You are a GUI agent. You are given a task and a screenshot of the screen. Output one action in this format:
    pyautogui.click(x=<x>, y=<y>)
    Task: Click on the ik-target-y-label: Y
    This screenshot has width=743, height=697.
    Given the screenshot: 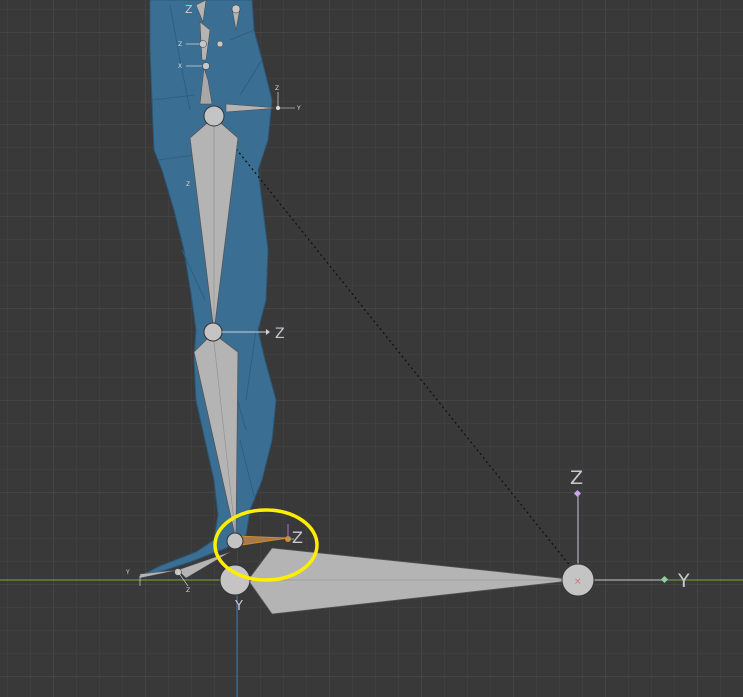 What is the action you would take?
    pyautogui.click(x=683, y=581)
    